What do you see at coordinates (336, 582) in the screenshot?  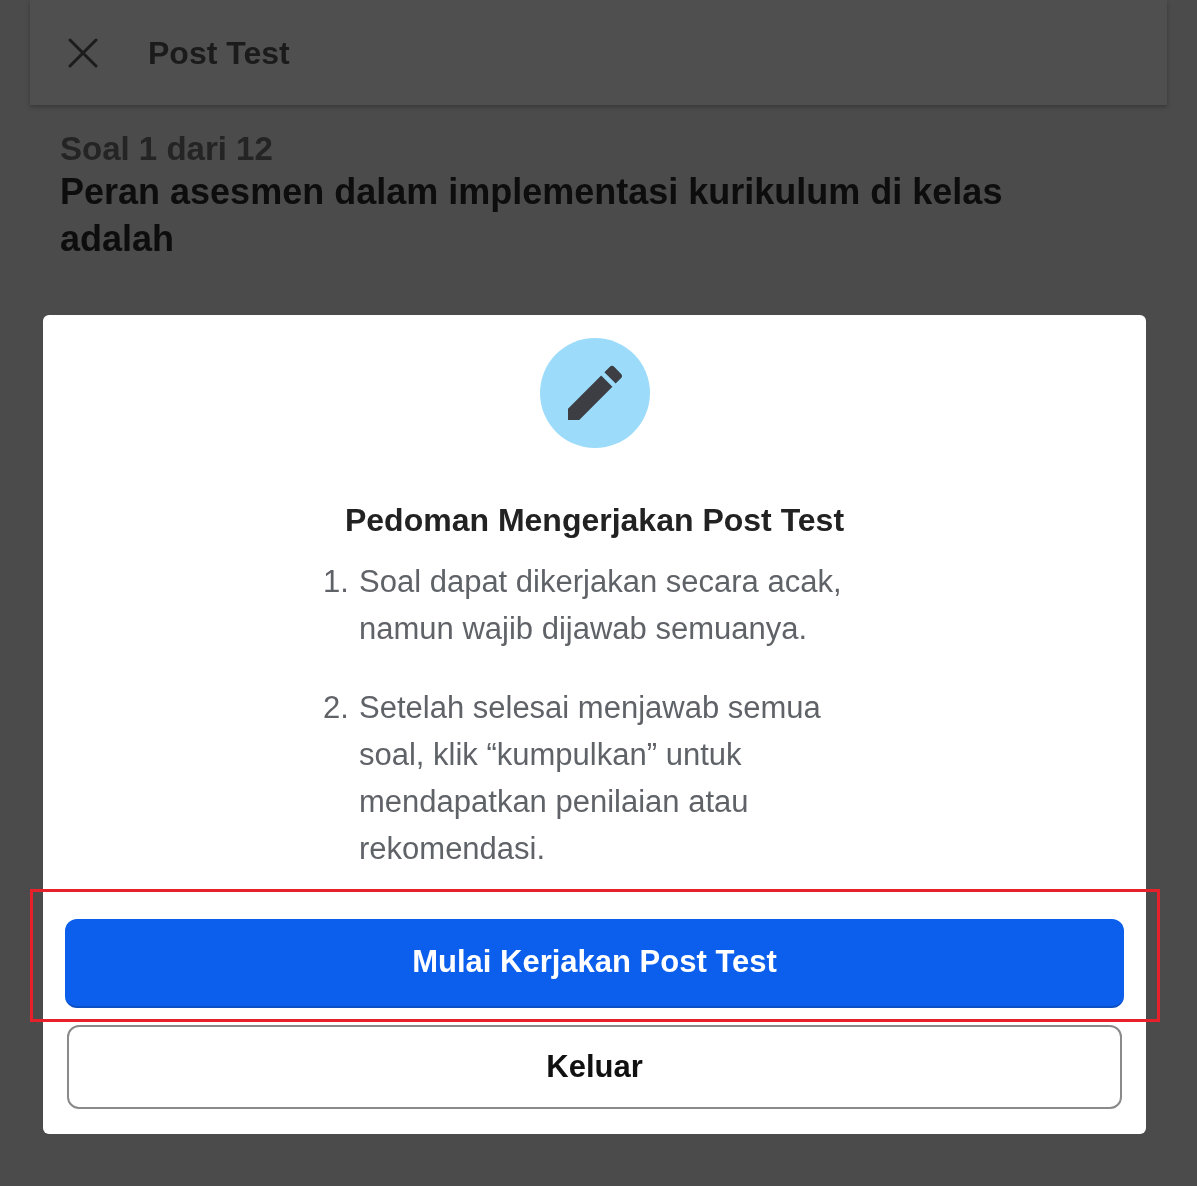 I see `list-number: 1.` at bounding box center [336, 582].